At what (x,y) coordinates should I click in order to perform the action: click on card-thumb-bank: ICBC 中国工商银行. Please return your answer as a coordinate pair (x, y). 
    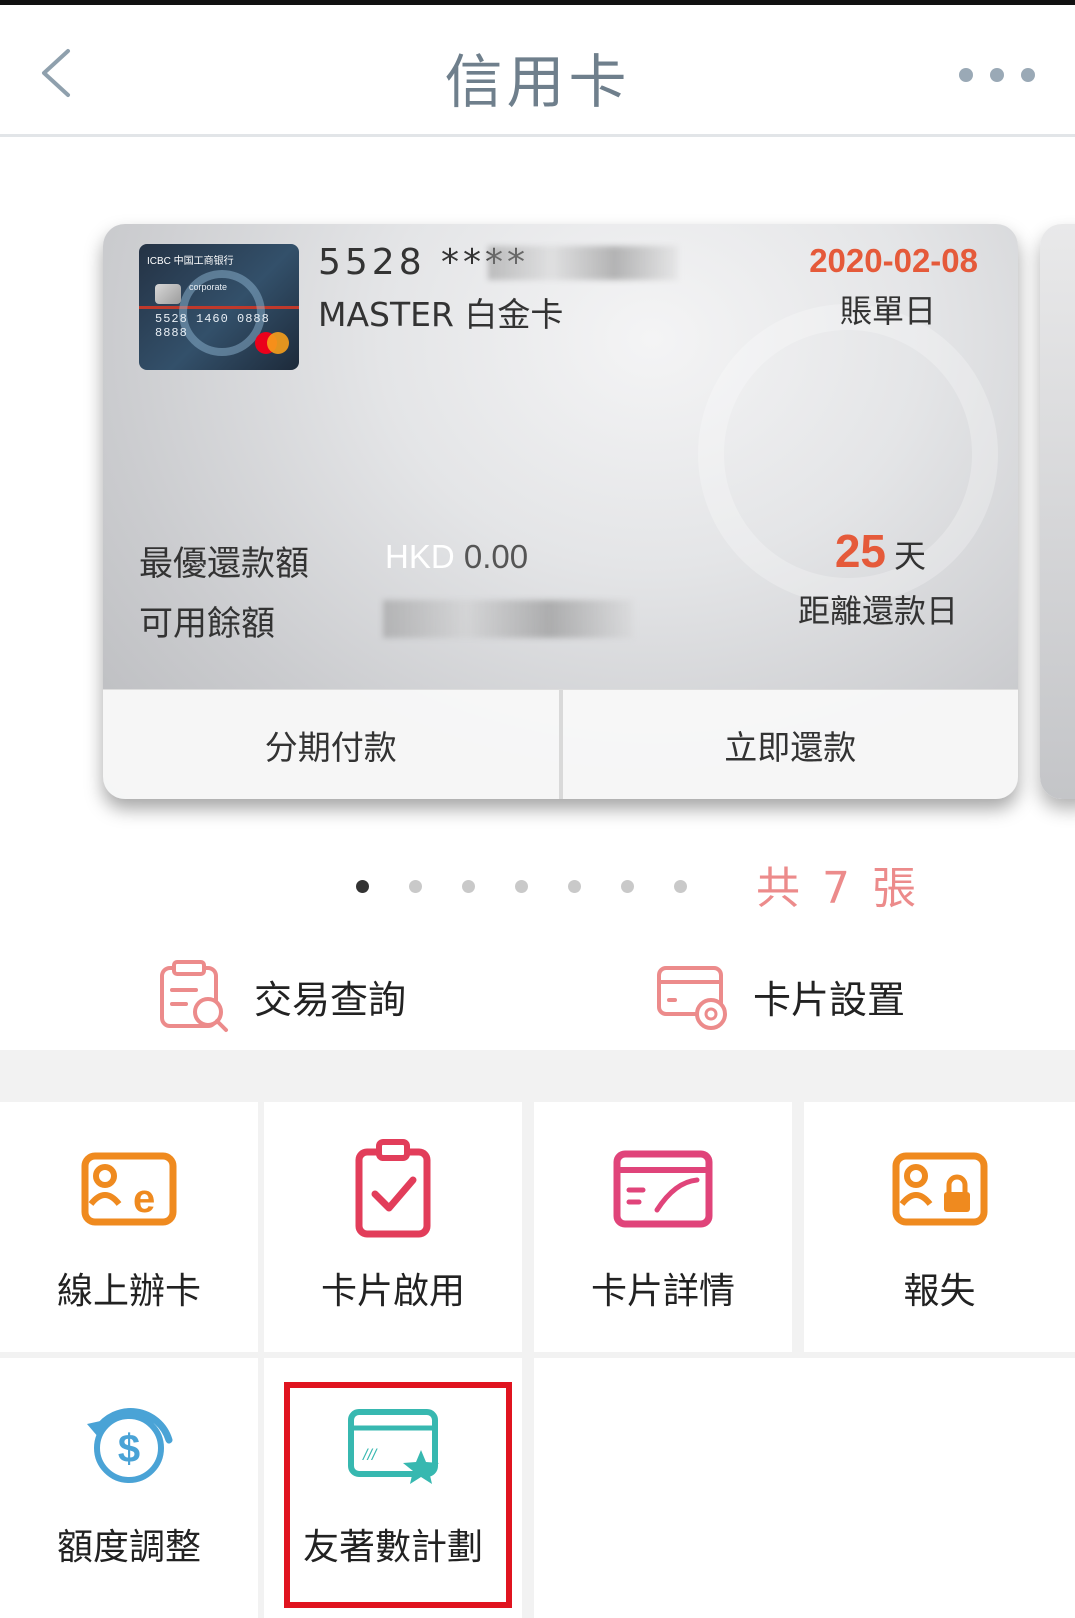
    Looking at the image, I should click on (190, 261).